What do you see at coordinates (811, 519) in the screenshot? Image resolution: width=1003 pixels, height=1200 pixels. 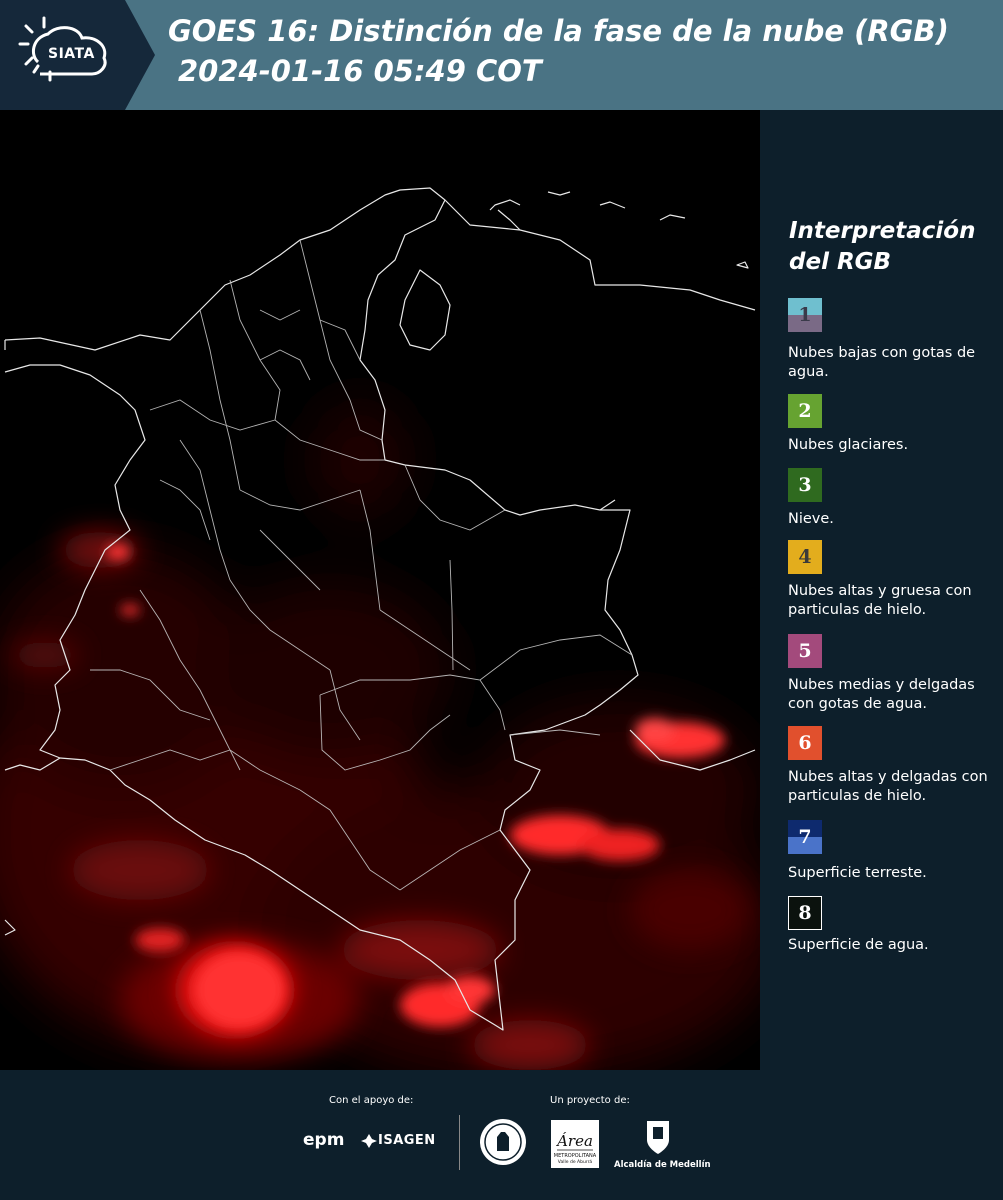 I see `legend-label-3: Nieve.` at bounding box center [811, 519].